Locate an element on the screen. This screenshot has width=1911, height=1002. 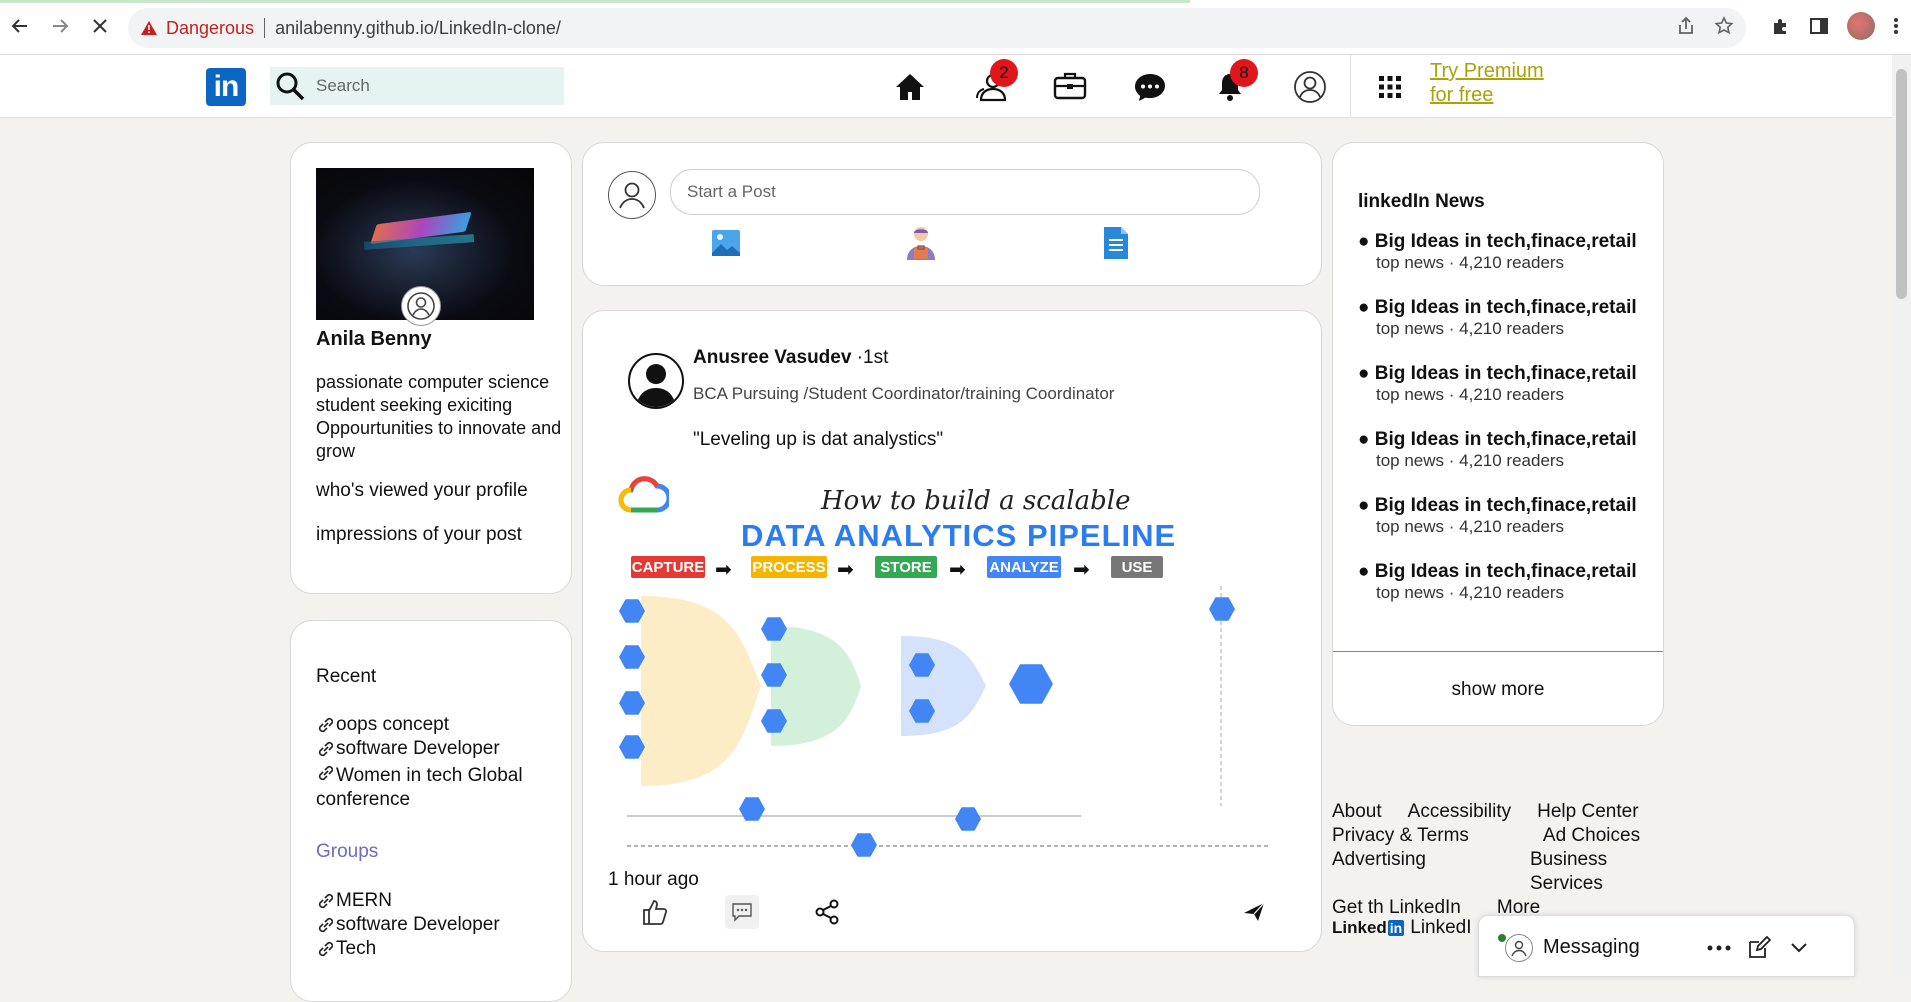
profile-name: Anila Benny is located at coordinates (374, 339).